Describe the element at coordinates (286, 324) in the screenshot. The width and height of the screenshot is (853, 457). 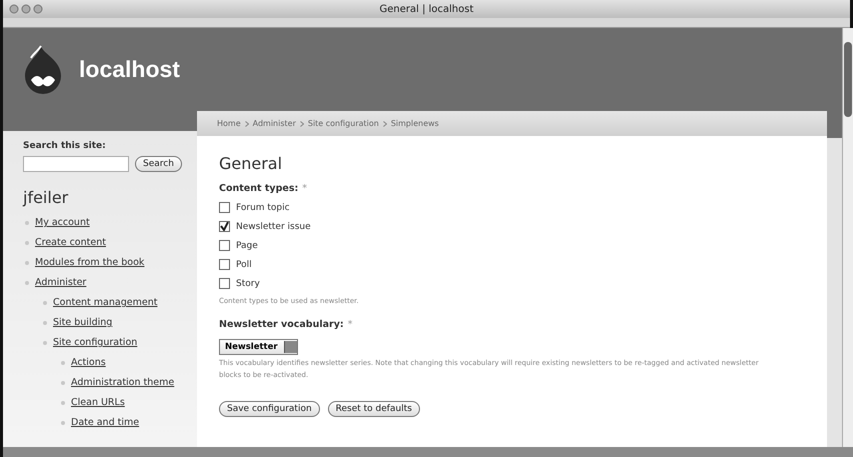
I see `field-label: Newsletter vocabulary: *` at that location.